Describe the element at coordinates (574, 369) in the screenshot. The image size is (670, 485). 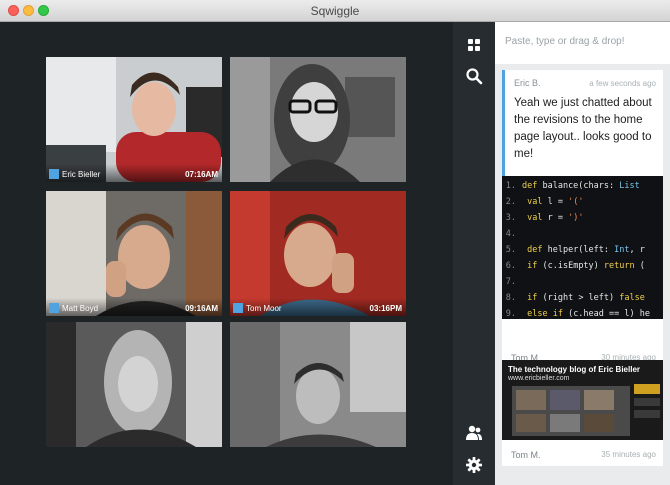
I see `link-headline: The technology blog of Eric Bieller` at that location.